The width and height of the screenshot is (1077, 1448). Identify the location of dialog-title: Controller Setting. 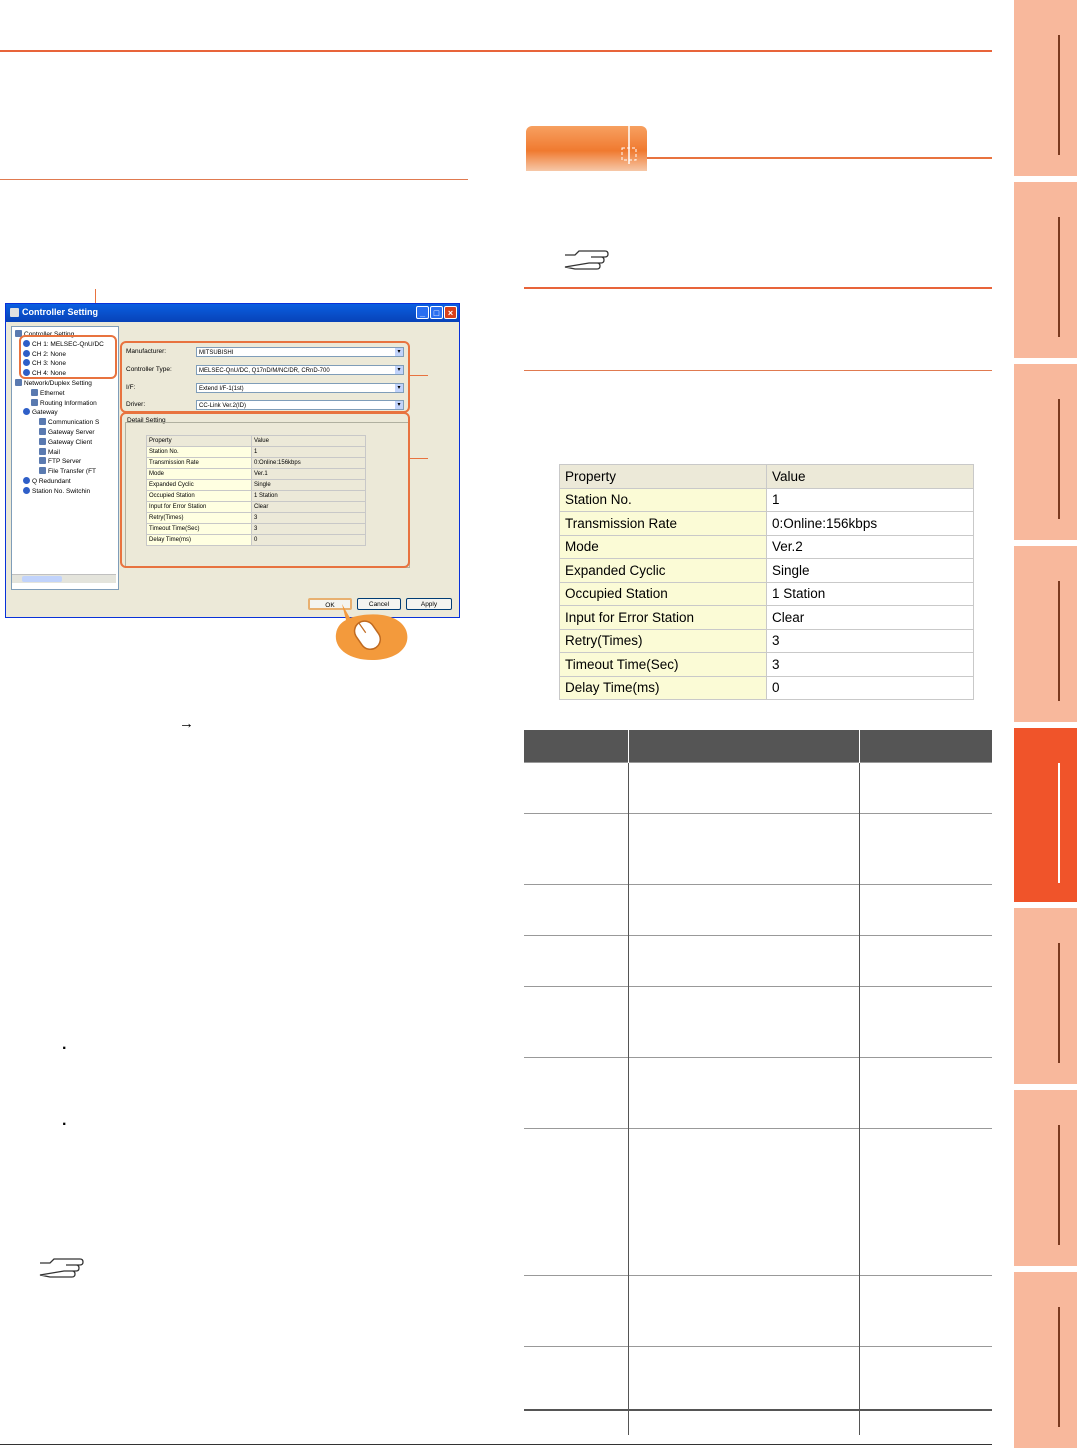
(60, 312).